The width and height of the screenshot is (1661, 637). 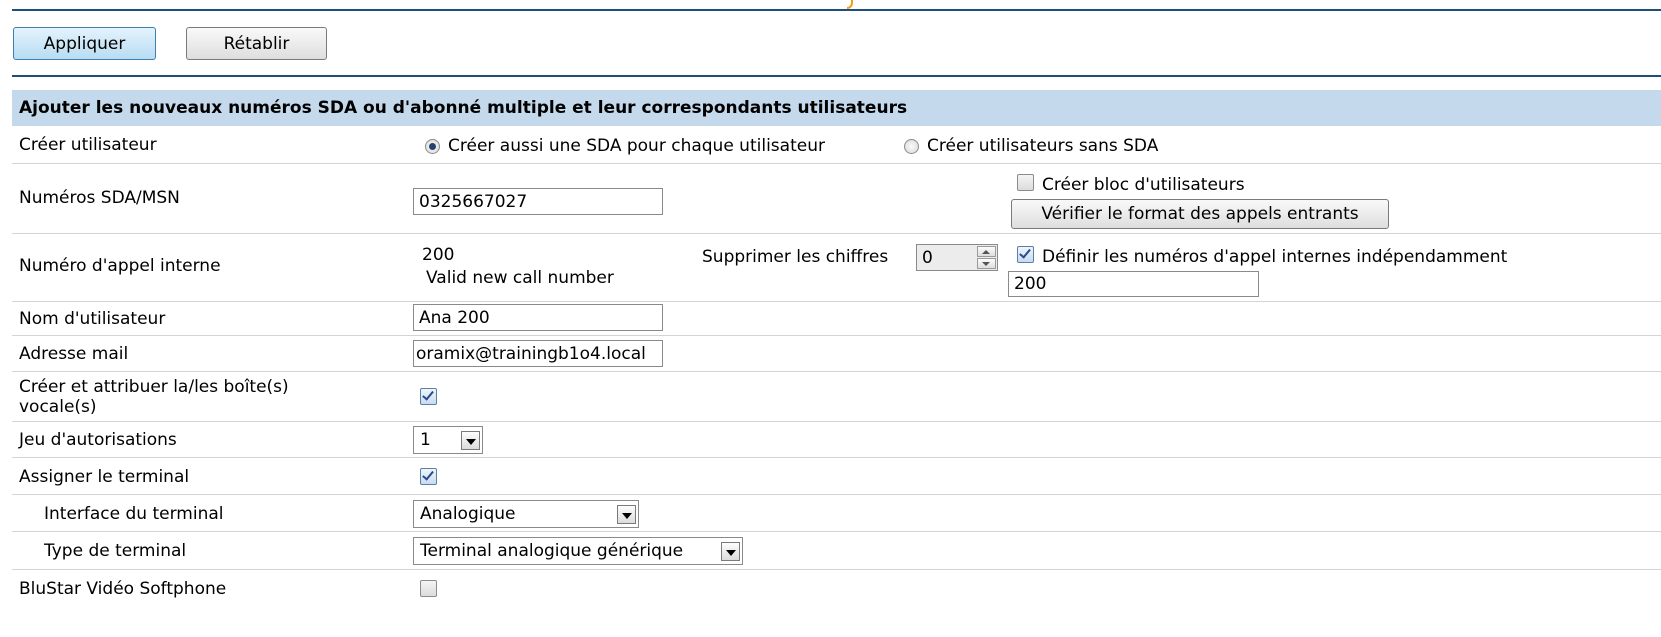 What do you see at coordinates (538, 201) in the screenshot?
I see `sda-input: 0325667027` at bounding box center [538, 201].